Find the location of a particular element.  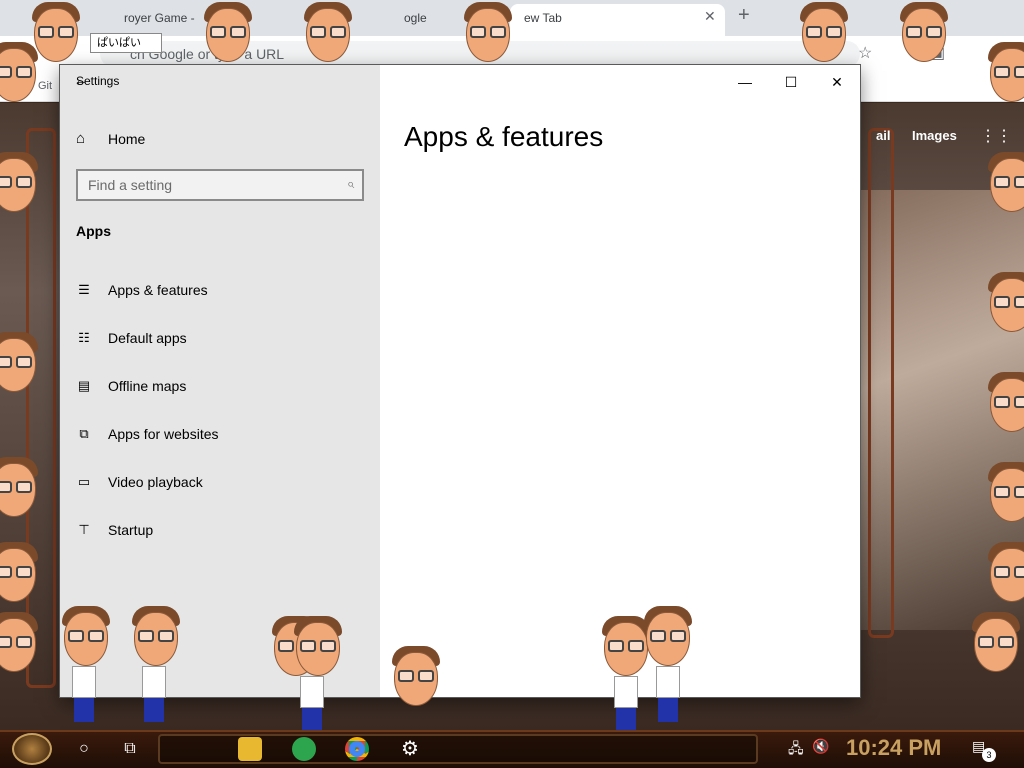

sidebar-item-apps-features: ☰ Apps & features is located at coordinates (142, 290).